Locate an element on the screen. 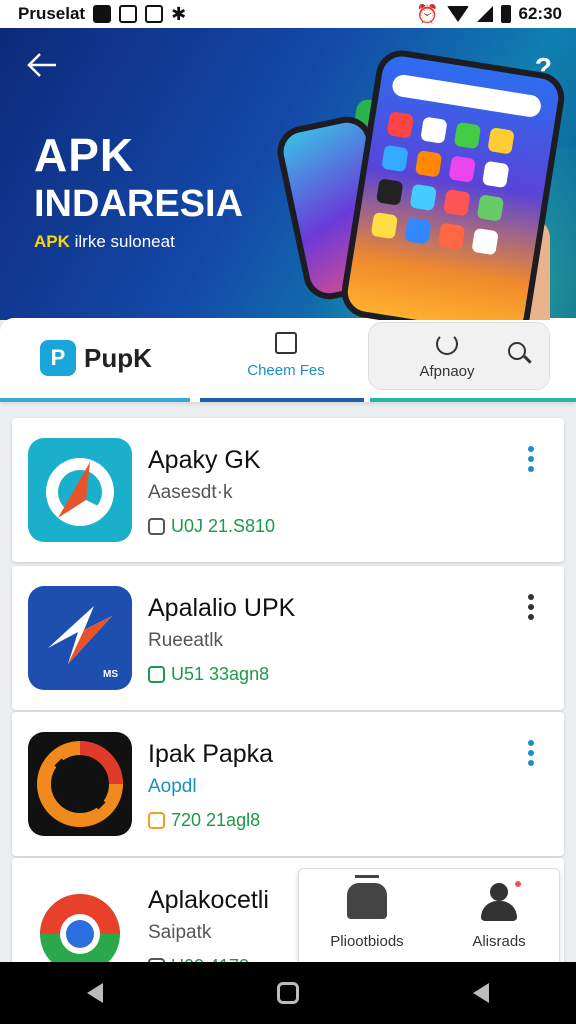  tab-afpnaoy: Afpnaoy is located at coordinates (447, 356).